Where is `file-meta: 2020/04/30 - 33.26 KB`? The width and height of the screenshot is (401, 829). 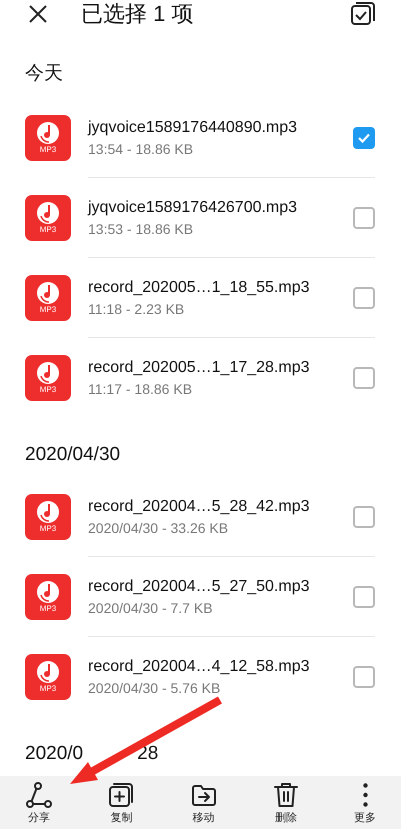 file-meta: 2020/04/30 - 33.26 KB is located at coordinates (159, 528).